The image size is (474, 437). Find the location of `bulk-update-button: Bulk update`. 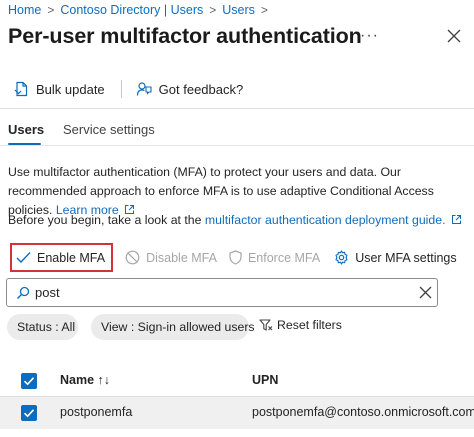

bulk-update-button: Bulk update is located at coordinates (59, 89).